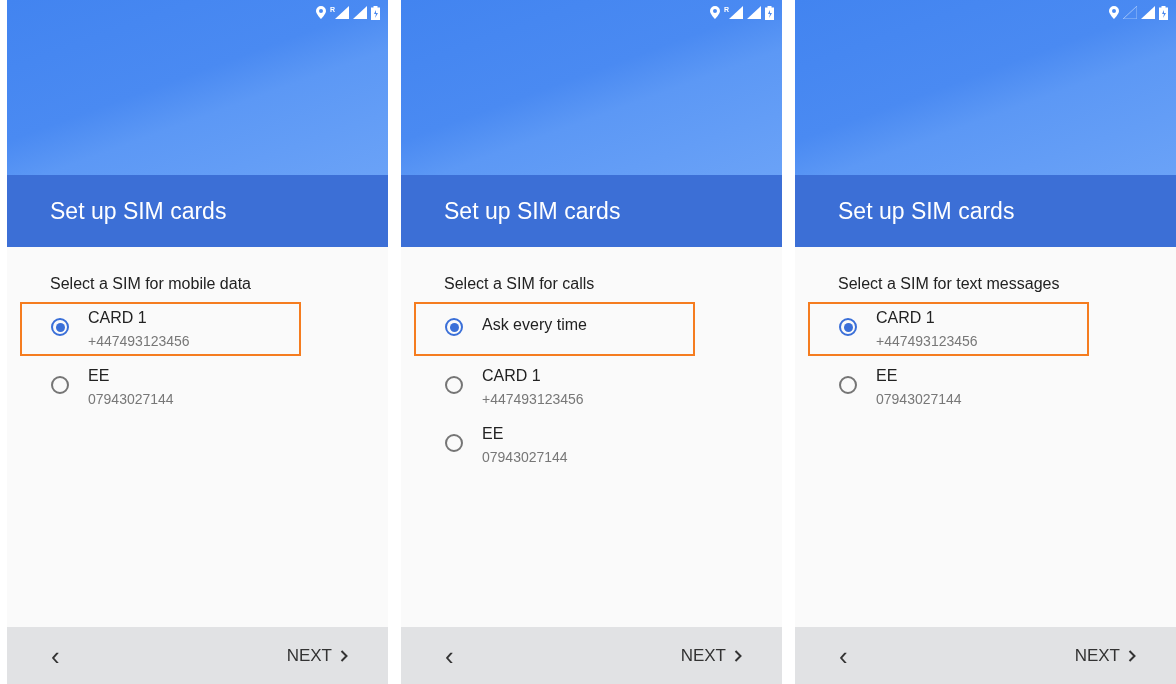  Describe the element at coordinates (519, 284) in the screenshot. I see `prompt-text: Select a SIM for calls` at that location.